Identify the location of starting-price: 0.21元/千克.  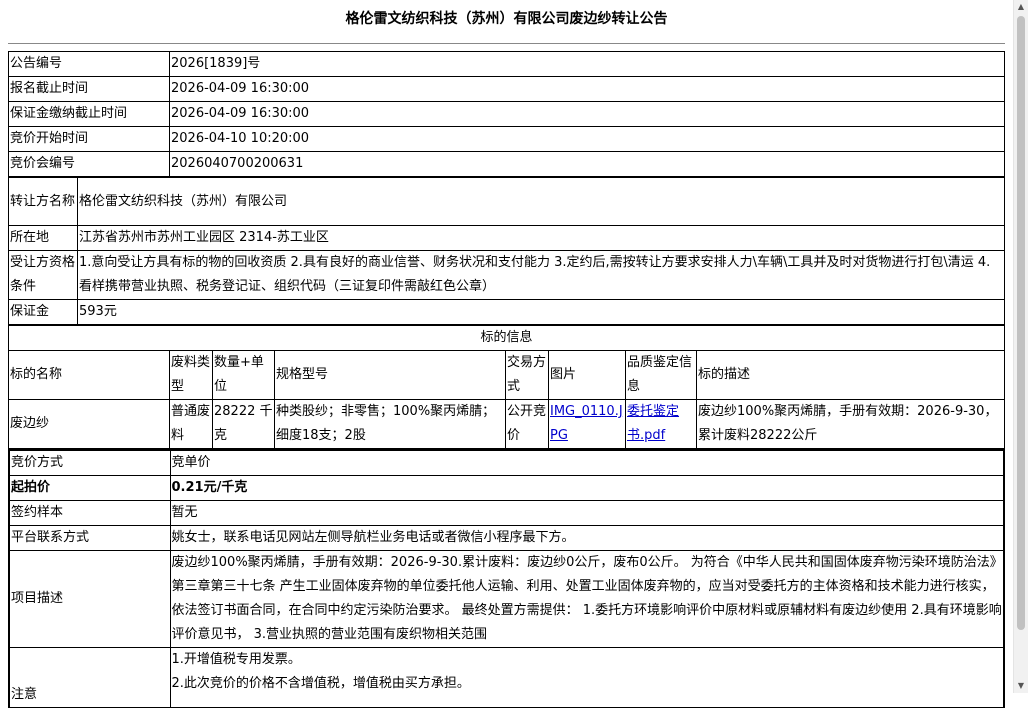
(587, 488).